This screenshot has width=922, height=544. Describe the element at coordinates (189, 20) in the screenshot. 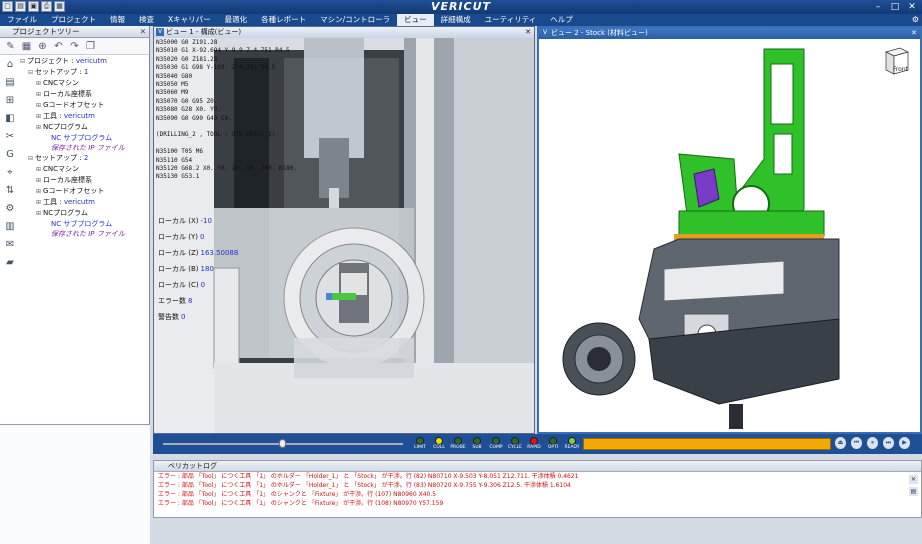

I see `menu-item: Xキャリパー` at that location.